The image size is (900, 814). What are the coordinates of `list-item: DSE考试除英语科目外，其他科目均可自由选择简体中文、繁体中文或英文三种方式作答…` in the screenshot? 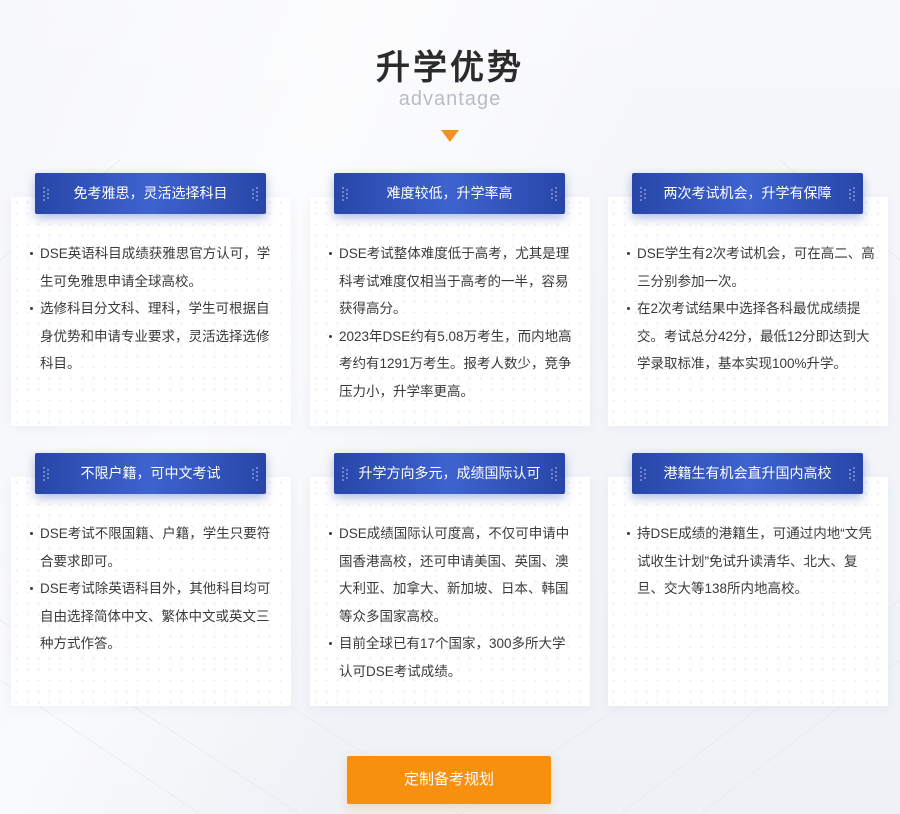 It's located at (154, 616).